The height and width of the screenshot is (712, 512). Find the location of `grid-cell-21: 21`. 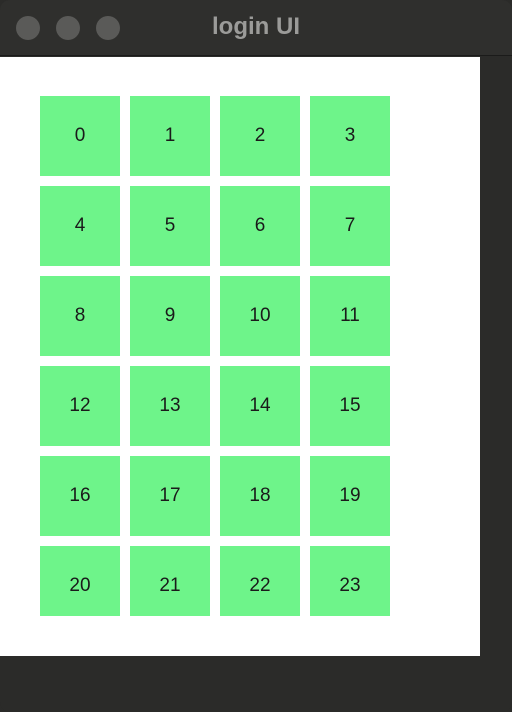

grid-cell-21: 21 is located at coordinates (170, 581).